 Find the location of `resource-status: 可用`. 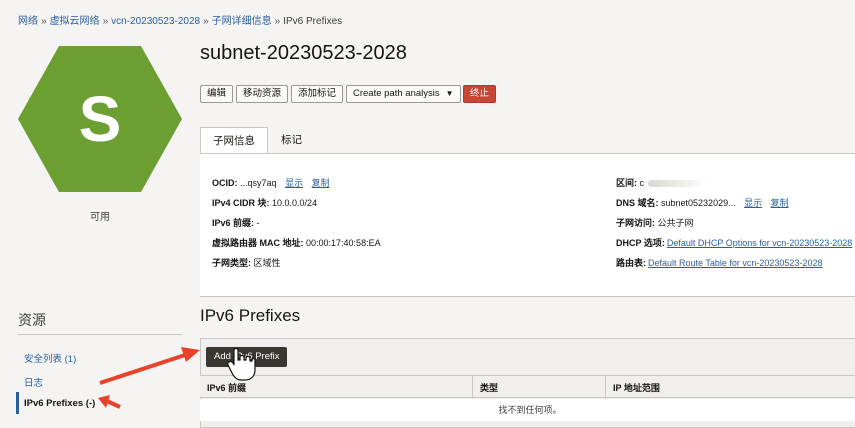

resource-status: 可用 is located at coordinates (100, 217).